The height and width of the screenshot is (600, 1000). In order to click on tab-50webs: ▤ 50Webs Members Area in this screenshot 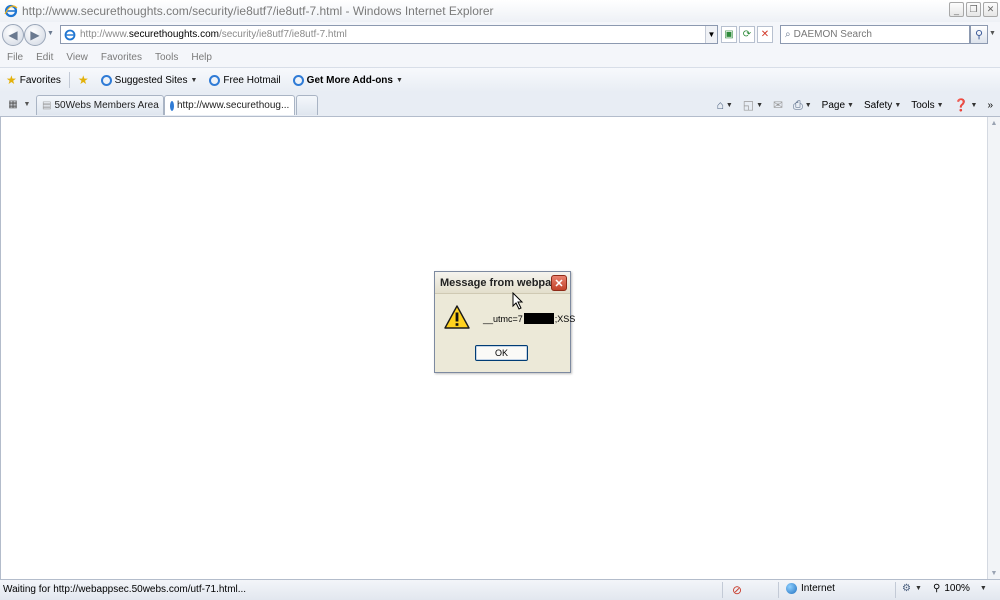, I will do `click(100, 105)`.